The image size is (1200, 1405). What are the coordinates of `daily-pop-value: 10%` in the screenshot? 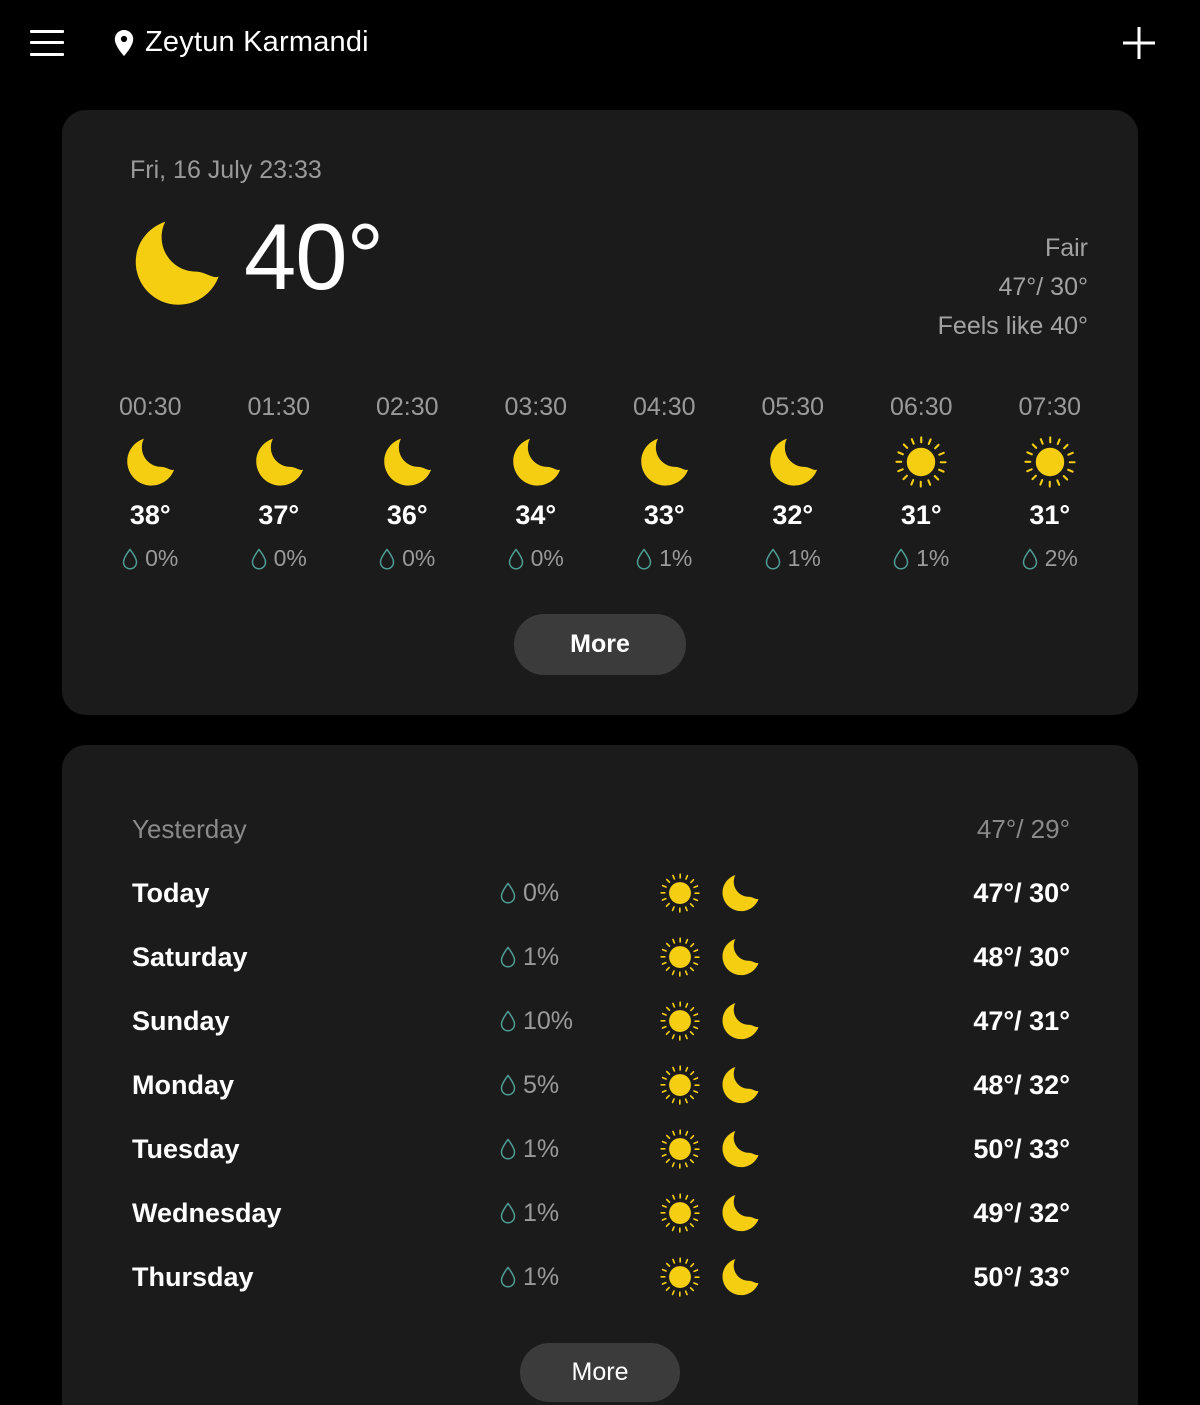 It's located at (548, 1020).